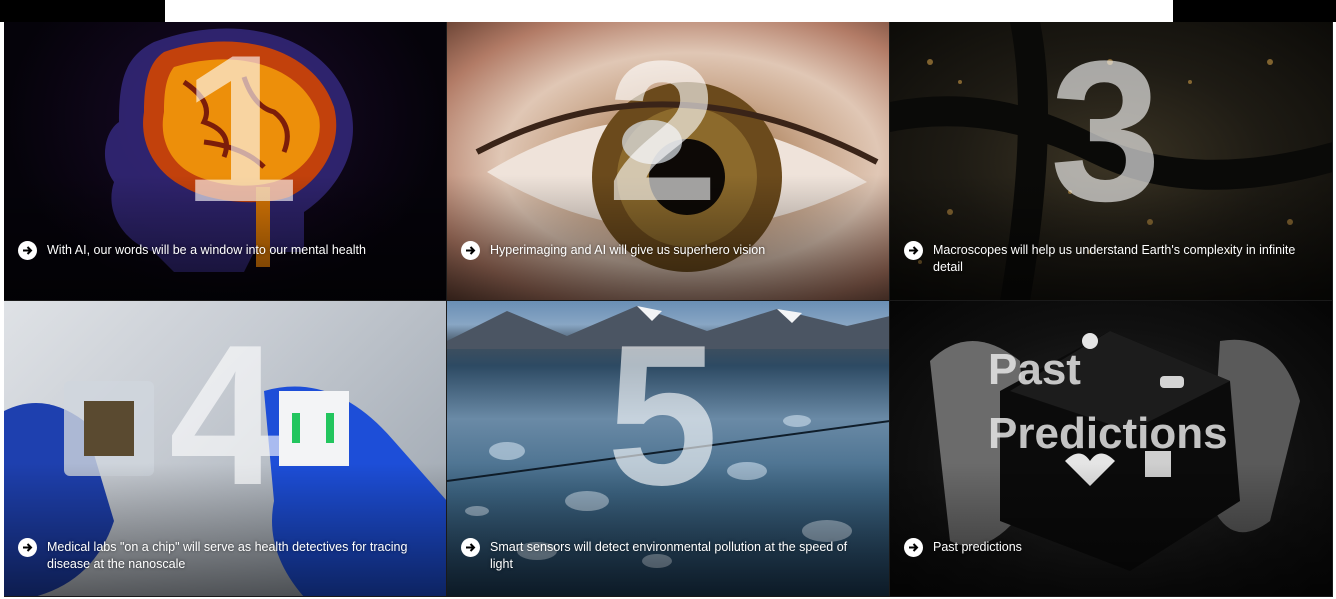 The image size is (1336, 599). I want to click on header-band, so click(669, 11).